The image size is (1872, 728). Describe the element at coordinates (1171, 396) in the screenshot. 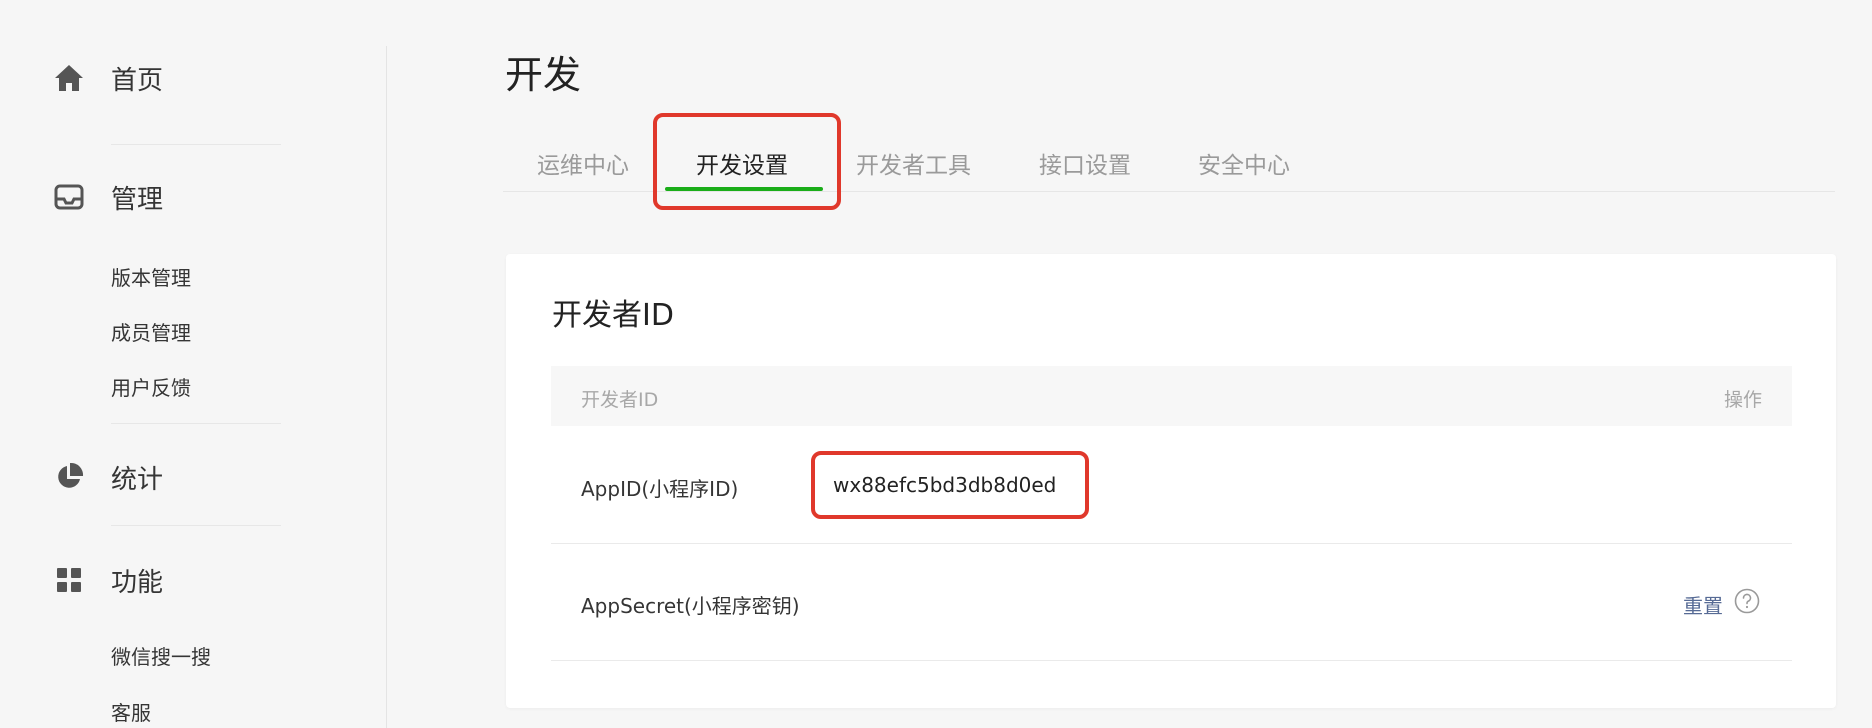

I see `table-header: 开发者ID 操作` at that location.